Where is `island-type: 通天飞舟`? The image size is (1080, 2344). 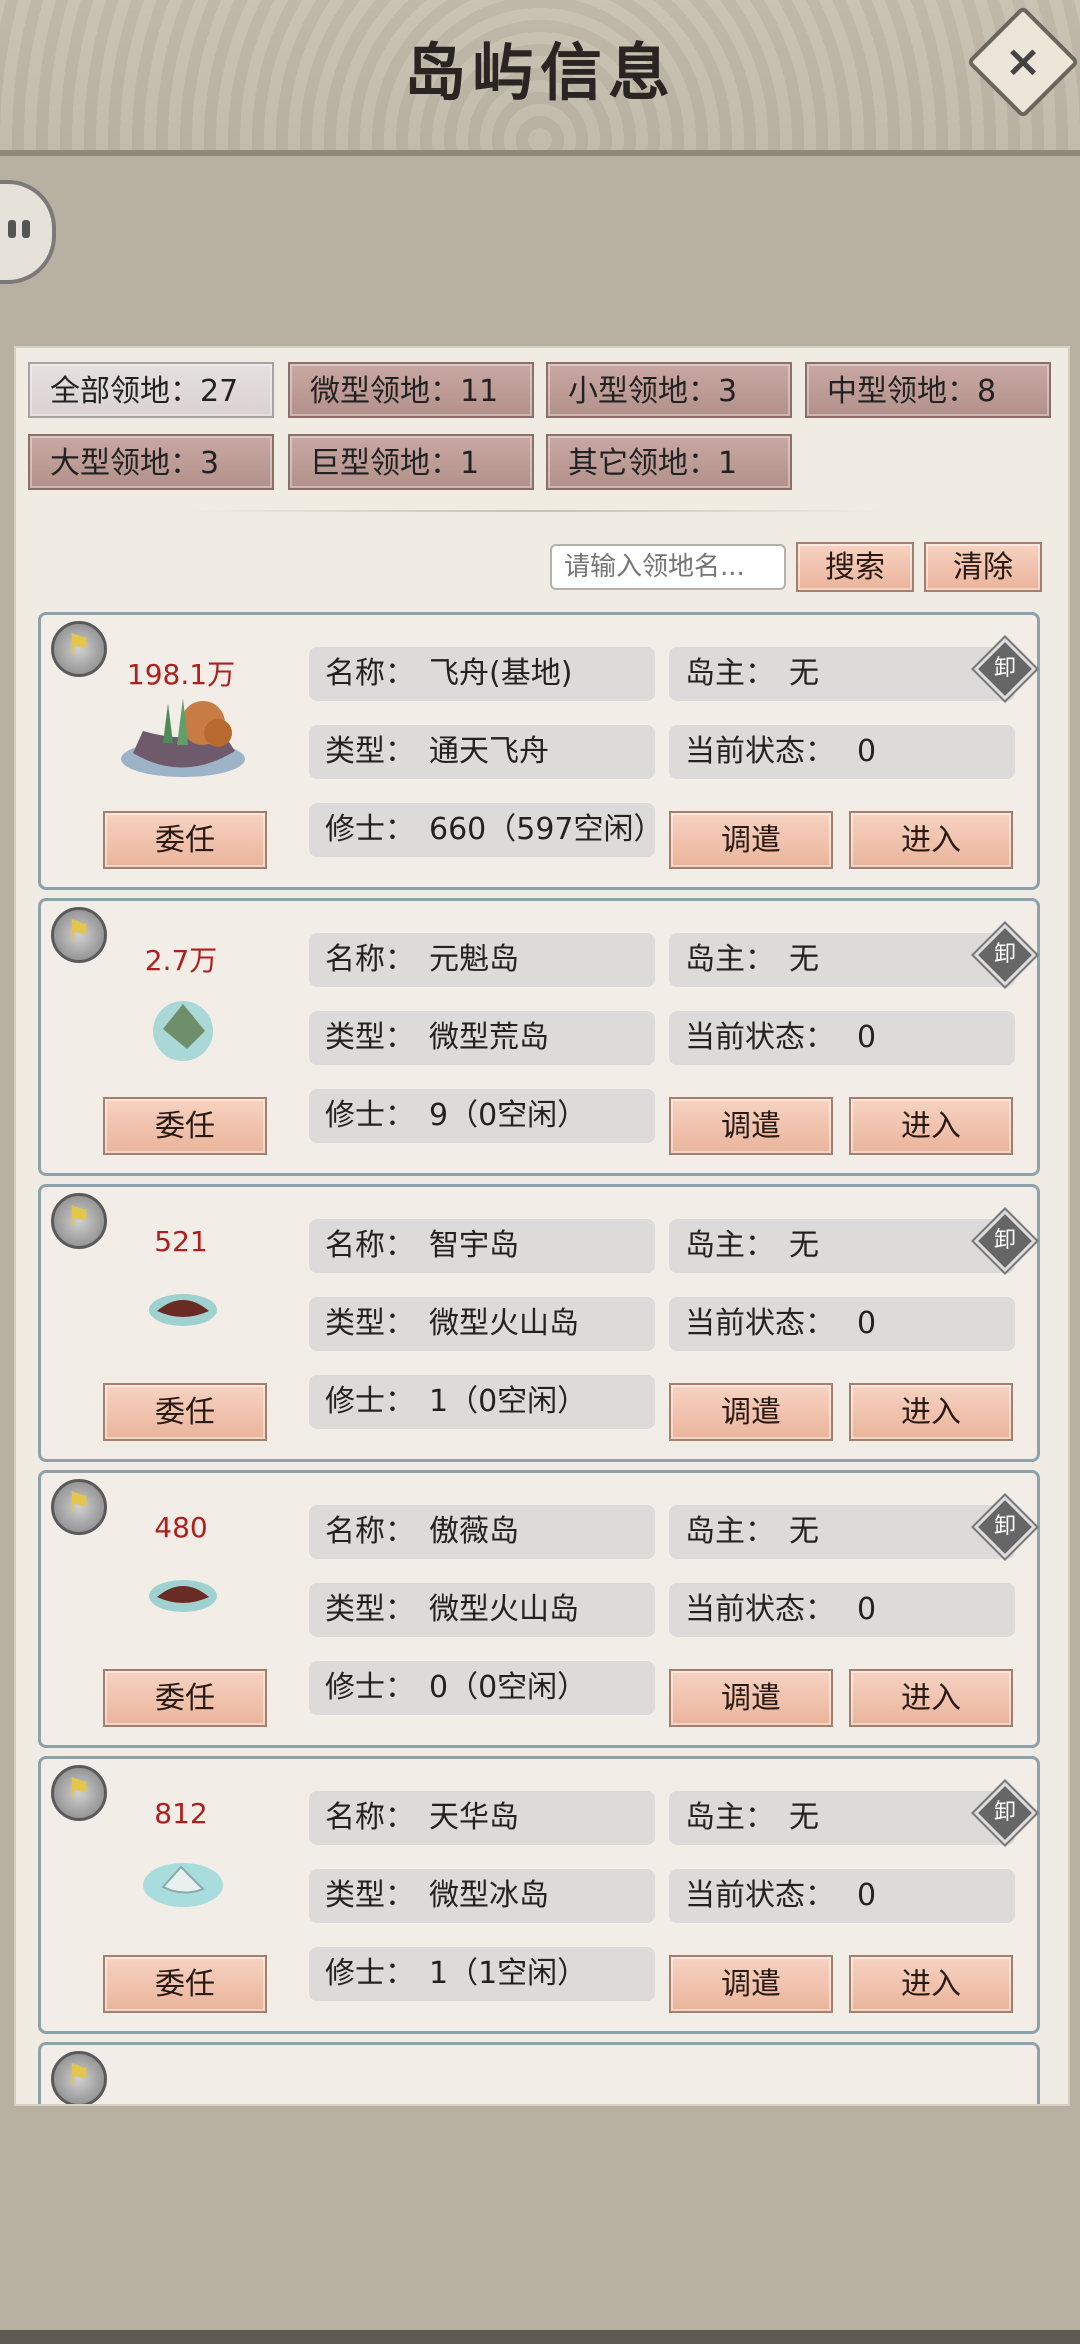 island-type: 通天飞舟 is located at coordinates (489, 751).